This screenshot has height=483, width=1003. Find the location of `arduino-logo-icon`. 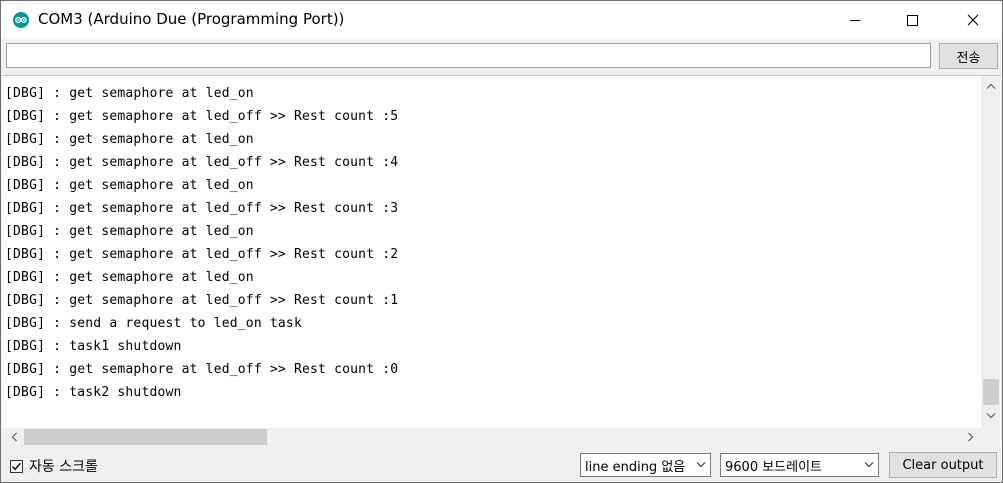

arduino-logo-icon is located at coordinates (21, 20).